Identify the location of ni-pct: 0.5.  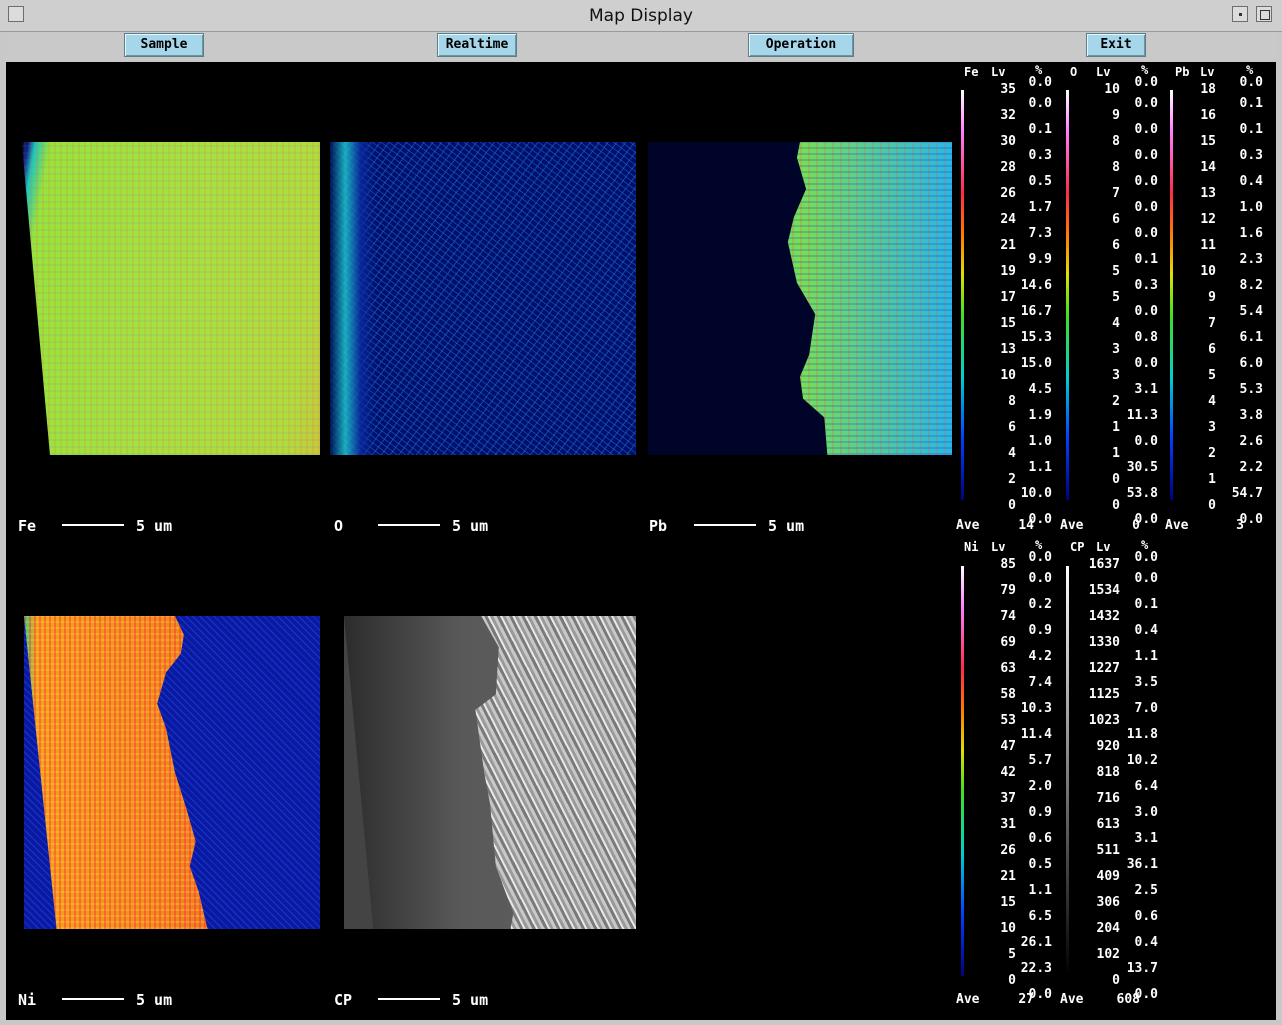
(1040, 864).